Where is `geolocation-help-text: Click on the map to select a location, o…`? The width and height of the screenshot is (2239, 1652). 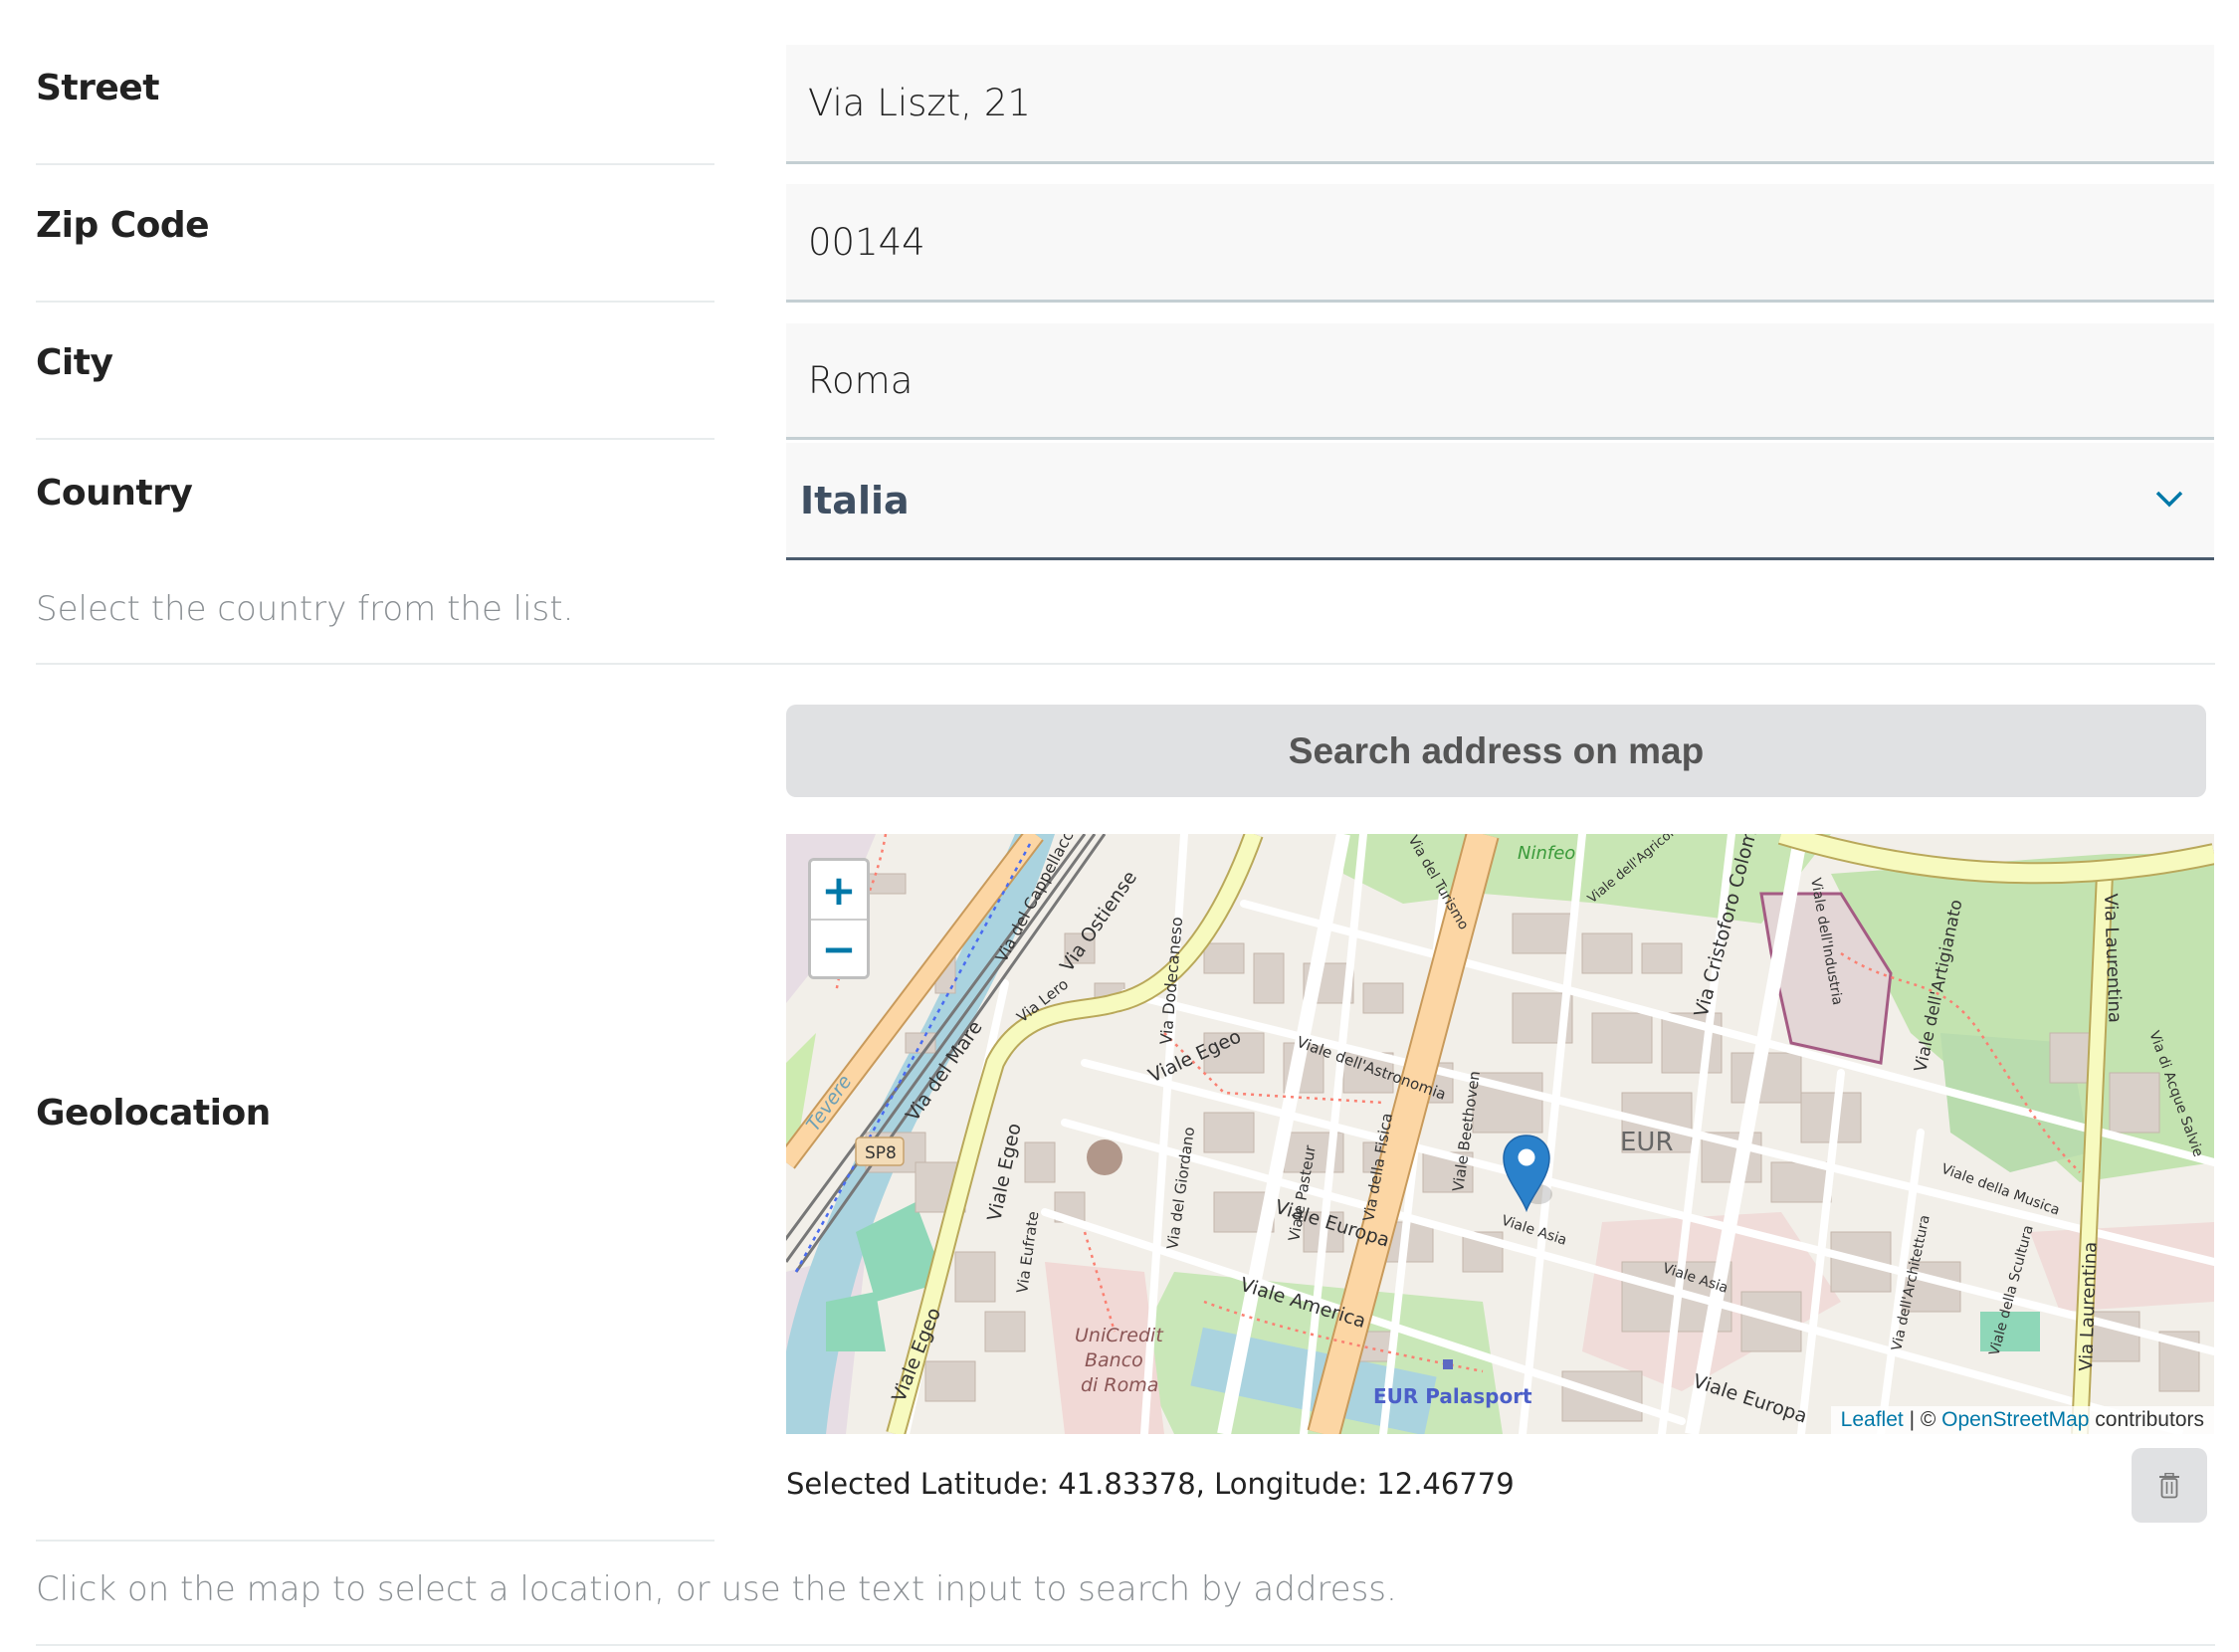
geolocation-help-text: Click on the map to select a location, o… is located at coordinates (716, 1589).